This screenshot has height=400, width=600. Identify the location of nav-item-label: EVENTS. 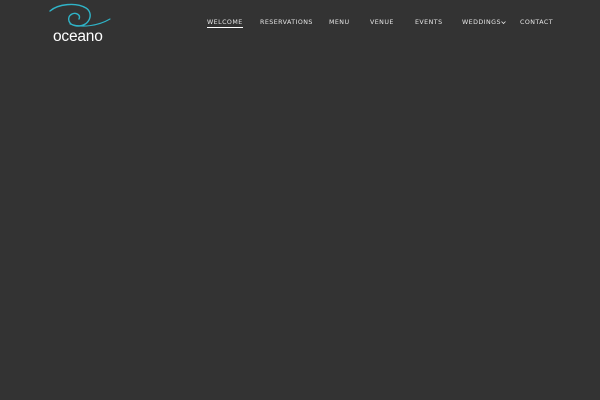
(429, 22).